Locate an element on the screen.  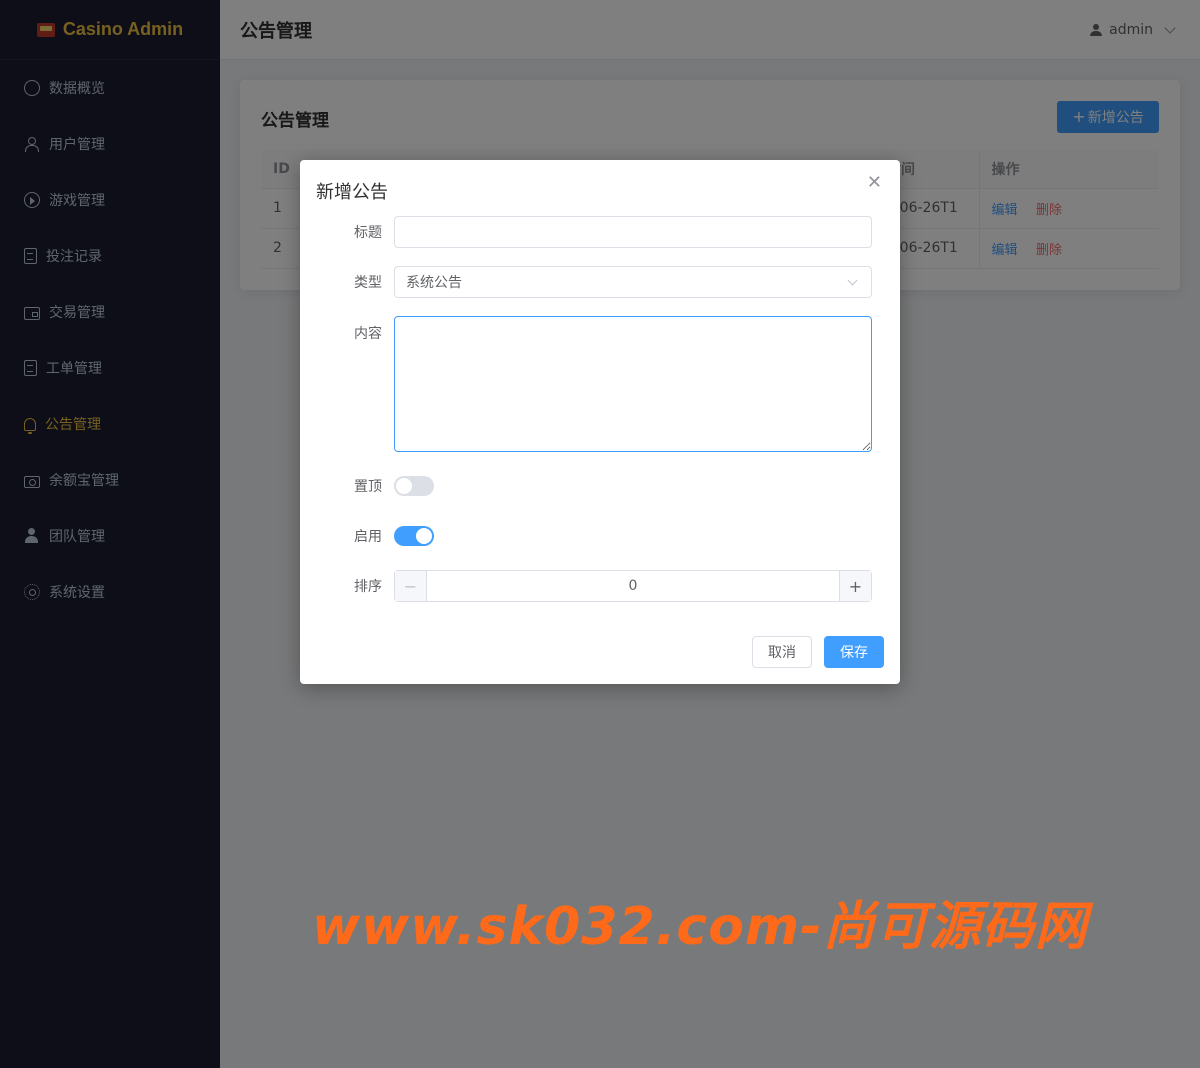
type-select: 系统公告 is located at coordinates (633, 282).